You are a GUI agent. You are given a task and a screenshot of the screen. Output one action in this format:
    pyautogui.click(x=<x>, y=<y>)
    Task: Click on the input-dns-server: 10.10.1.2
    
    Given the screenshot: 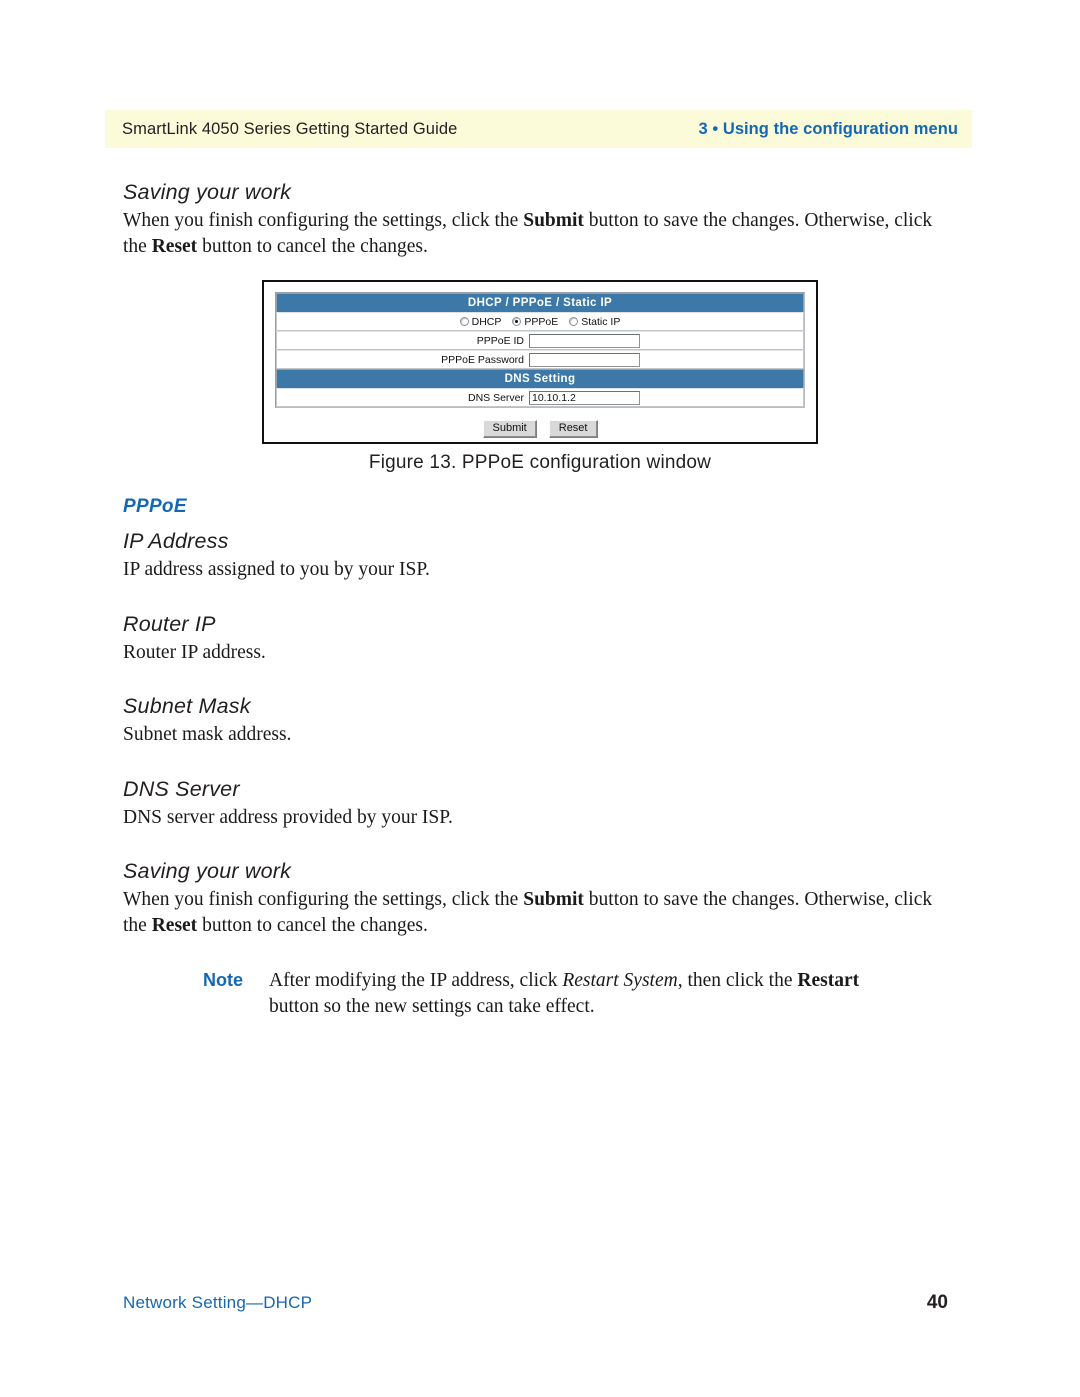 What is the action you would take?
    pyautogui.click(x=584, y=397)
    